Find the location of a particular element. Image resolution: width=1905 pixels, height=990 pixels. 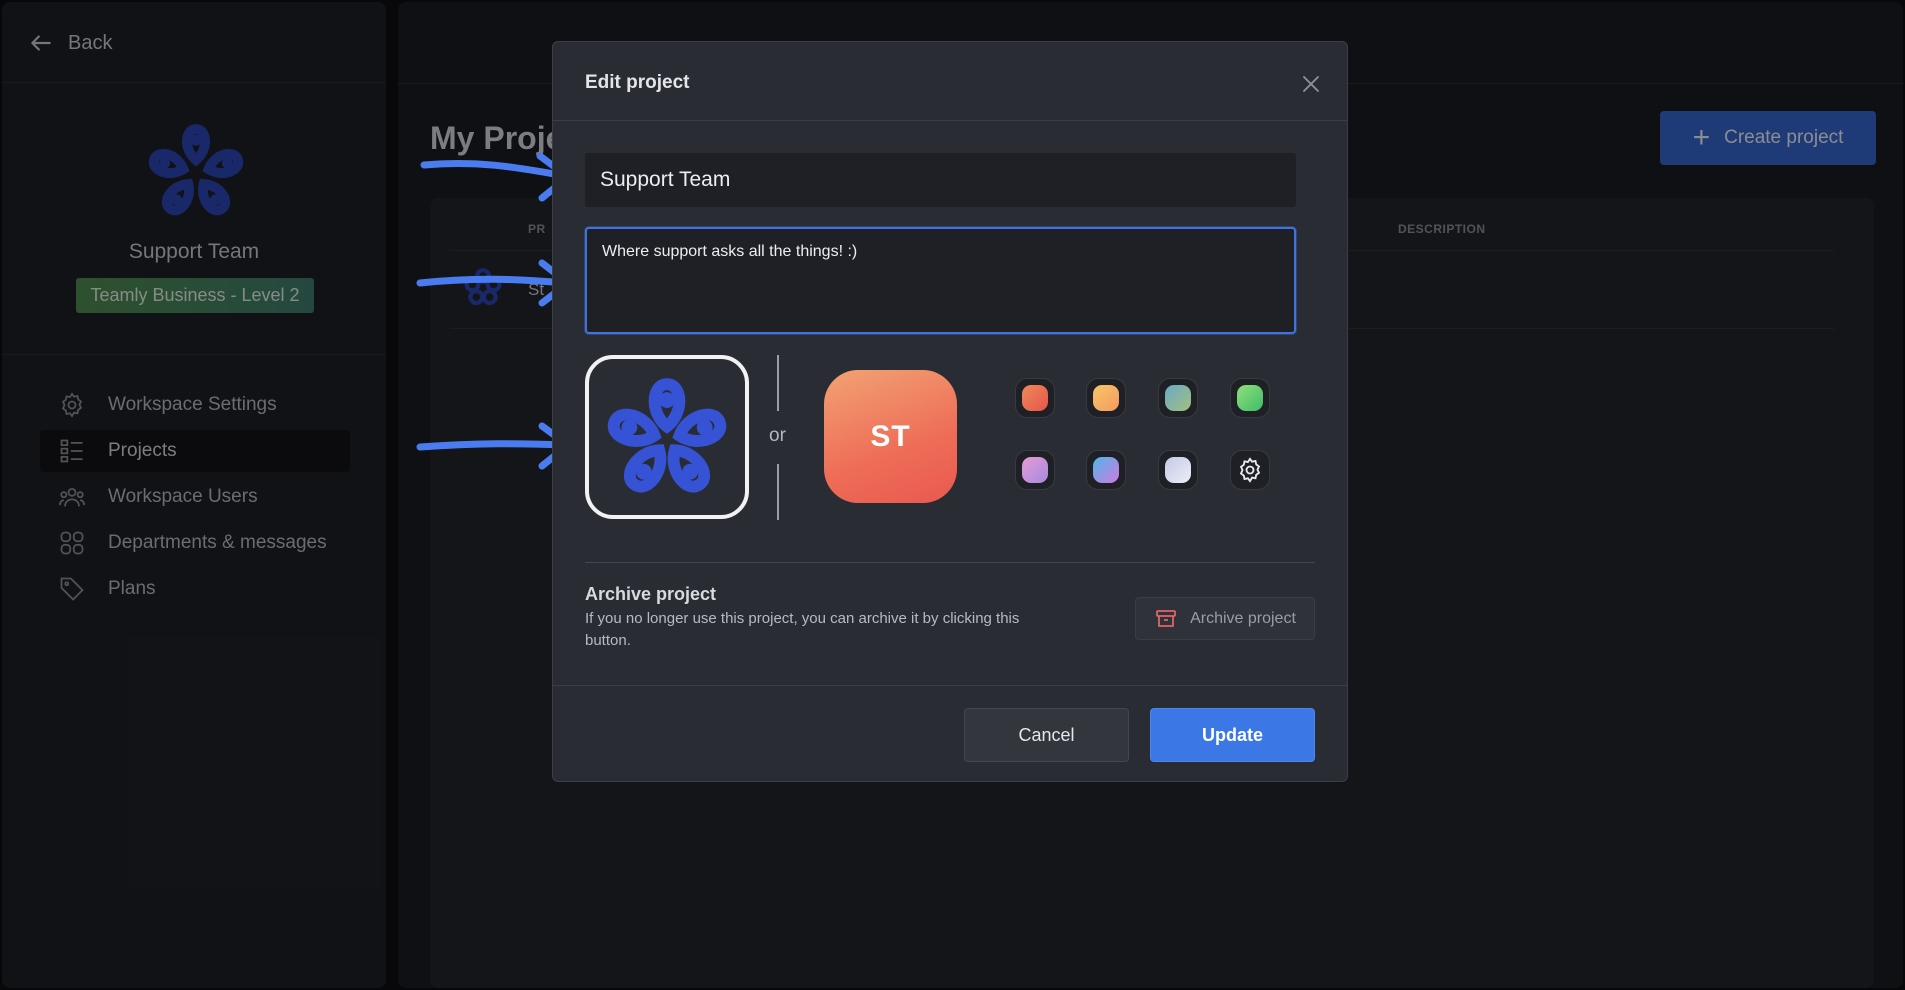

archive-icon is located at coordinates (1166, 618).